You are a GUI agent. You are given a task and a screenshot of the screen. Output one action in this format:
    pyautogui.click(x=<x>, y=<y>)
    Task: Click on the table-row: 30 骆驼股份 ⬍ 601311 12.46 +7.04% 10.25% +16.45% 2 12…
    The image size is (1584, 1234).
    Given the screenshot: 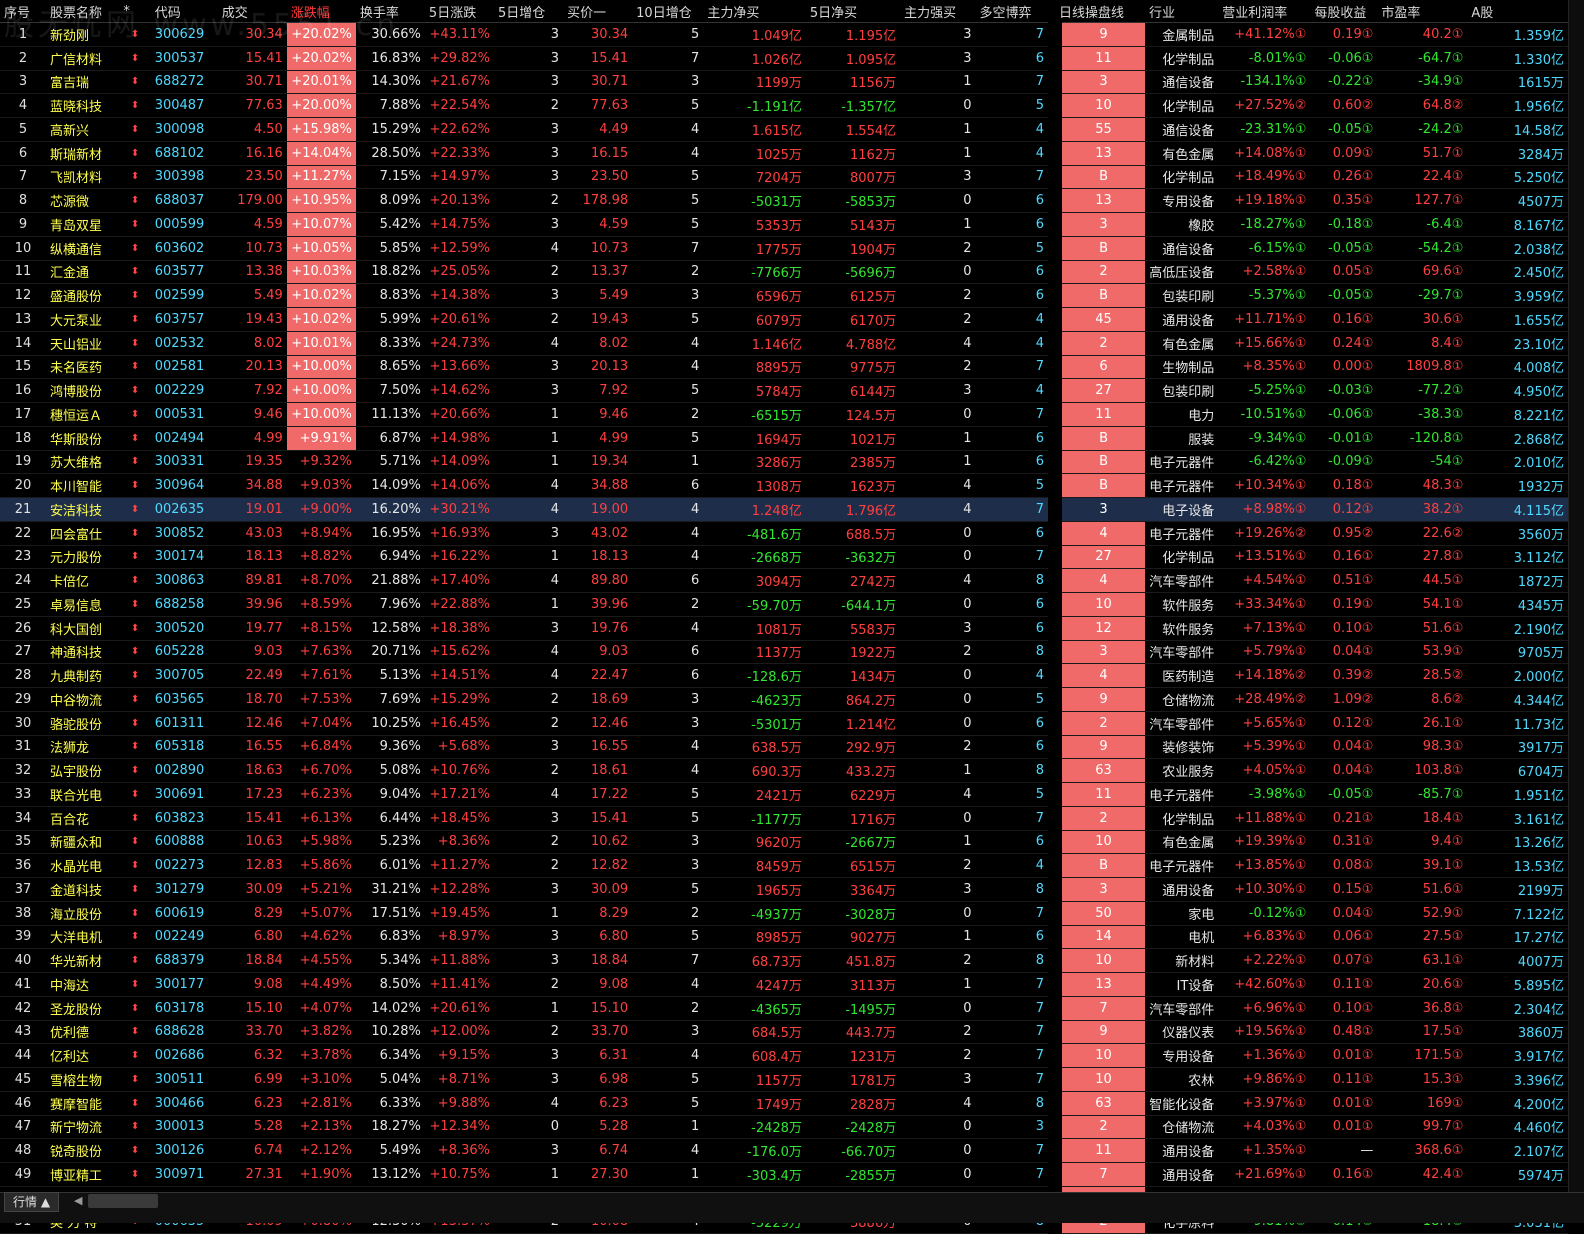 What is the action you would take?
    pyautogui.click(x=784, y=723)
    